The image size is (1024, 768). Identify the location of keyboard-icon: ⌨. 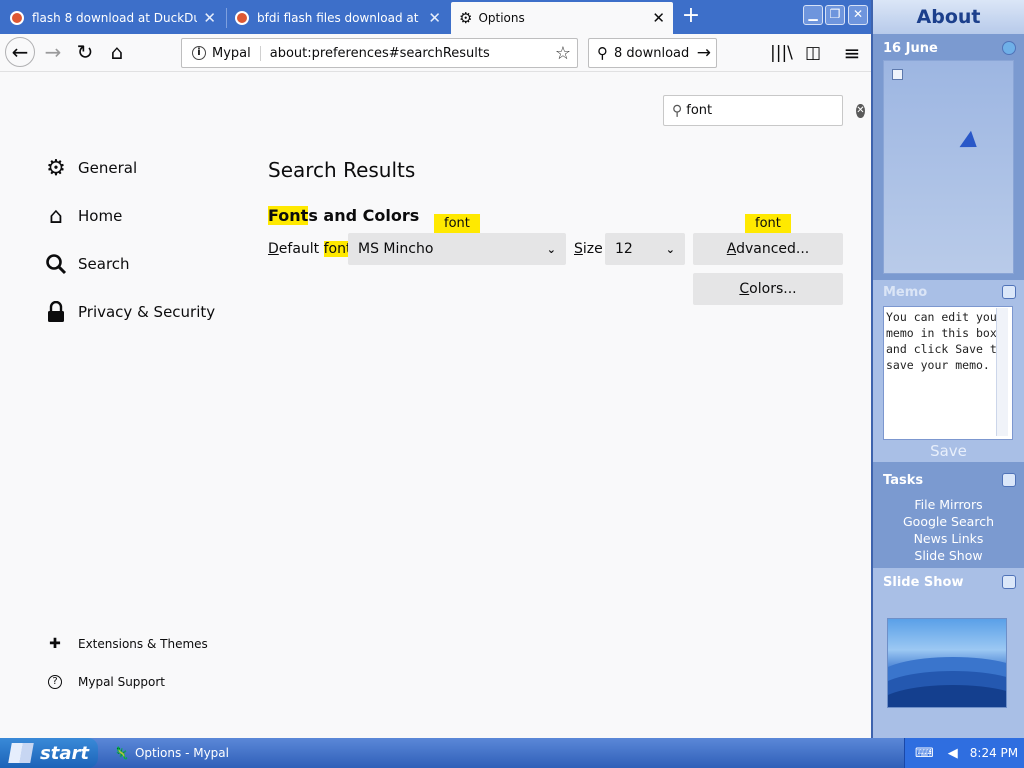
(924, 753).